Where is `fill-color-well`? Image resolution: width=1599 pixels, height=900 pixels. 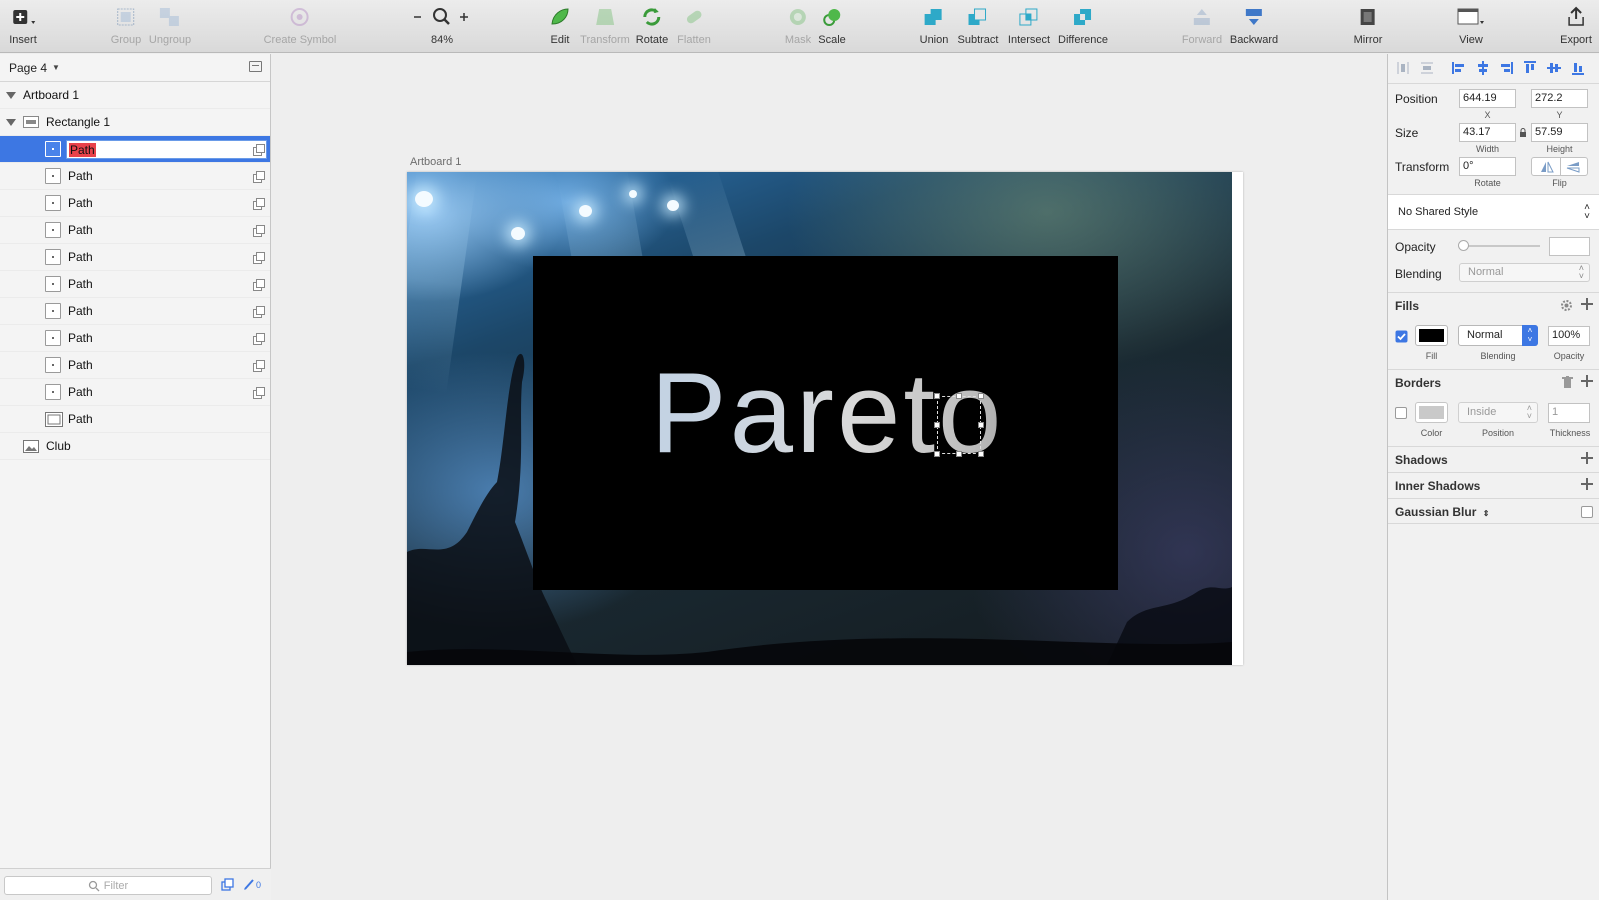 fill-color-well is located at coordinates (1431, 335).